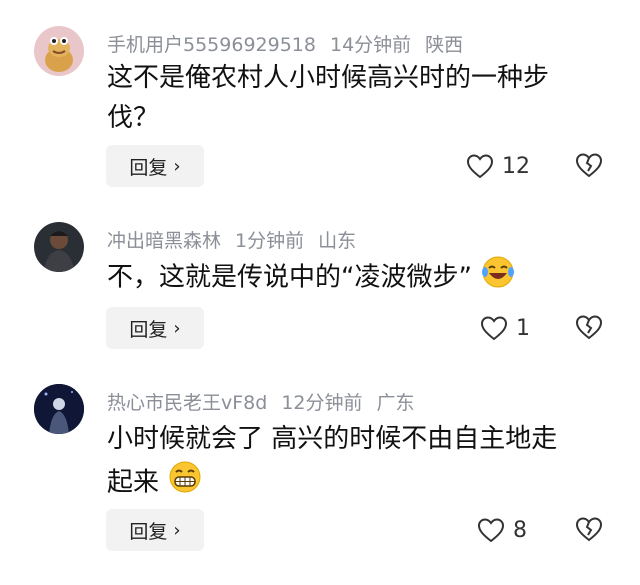 The width and height of the screenshot is (640, 585). Describe the element at coordinates (322, 403) in the screenshot. I see `timestamp: 12分钟前` at that location.